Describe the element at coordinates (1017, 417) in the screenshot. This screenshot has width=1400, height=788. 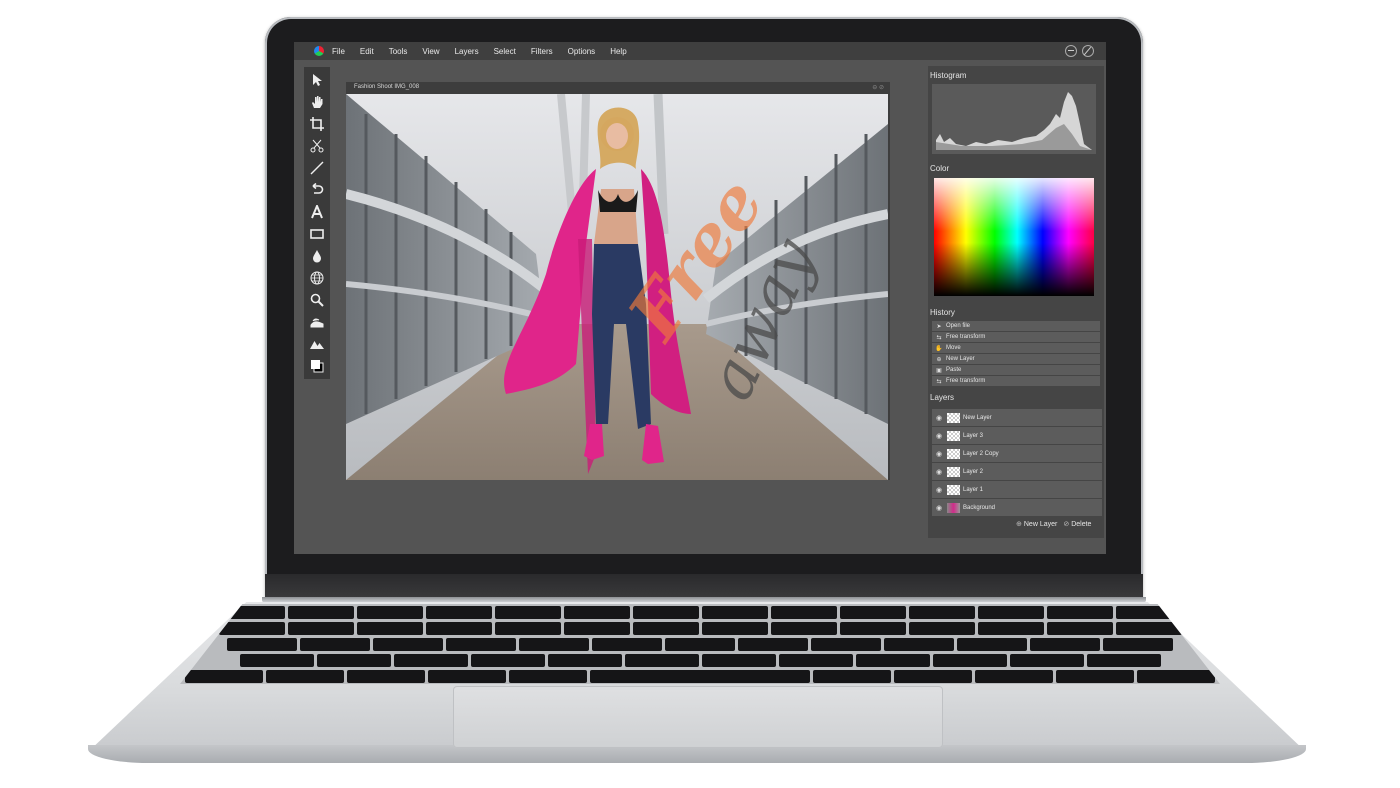
I see `layer-row: ◉ New Layer` at that location.